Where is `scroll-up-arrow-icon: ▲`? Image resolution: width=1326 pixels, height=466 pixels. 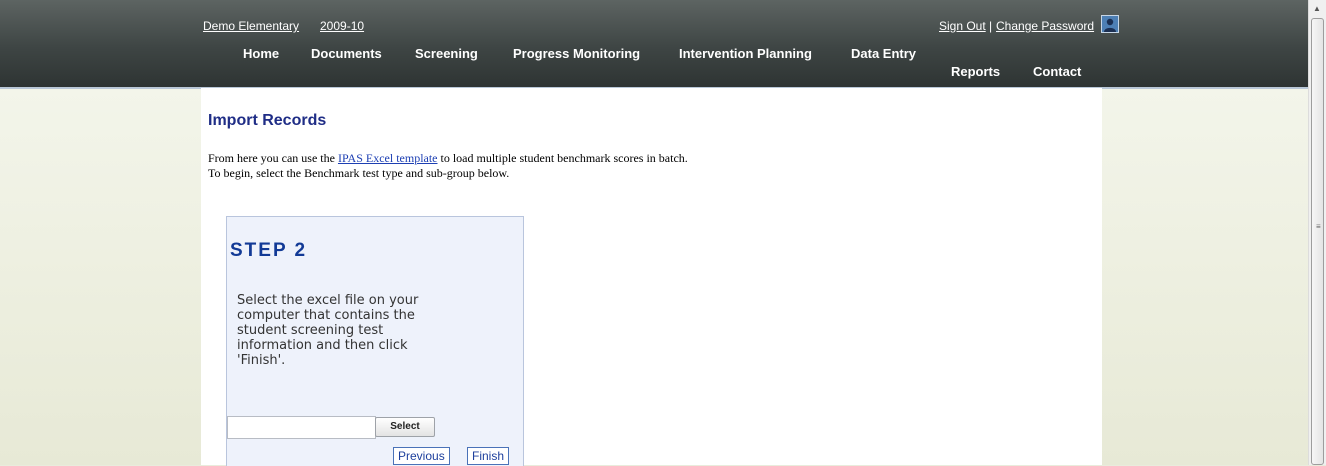
scroll-up-arrow-icon: ▲ is located at coordinates (1317, 8).